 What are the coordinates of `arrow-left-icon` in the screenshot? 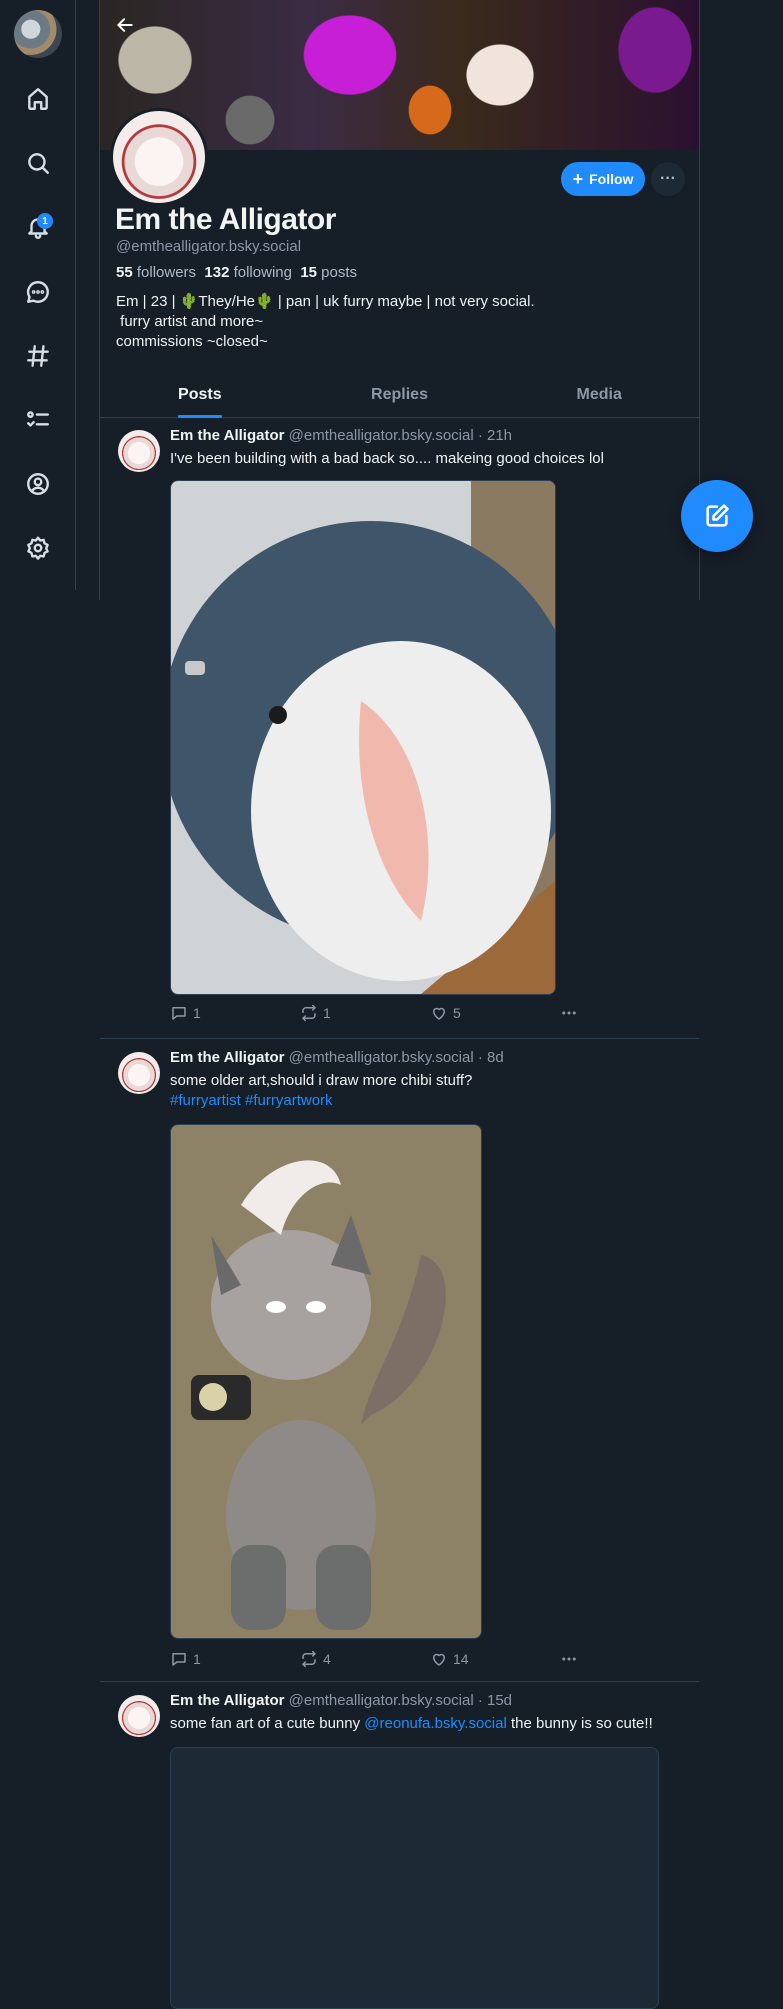 It's located at (125, 25).